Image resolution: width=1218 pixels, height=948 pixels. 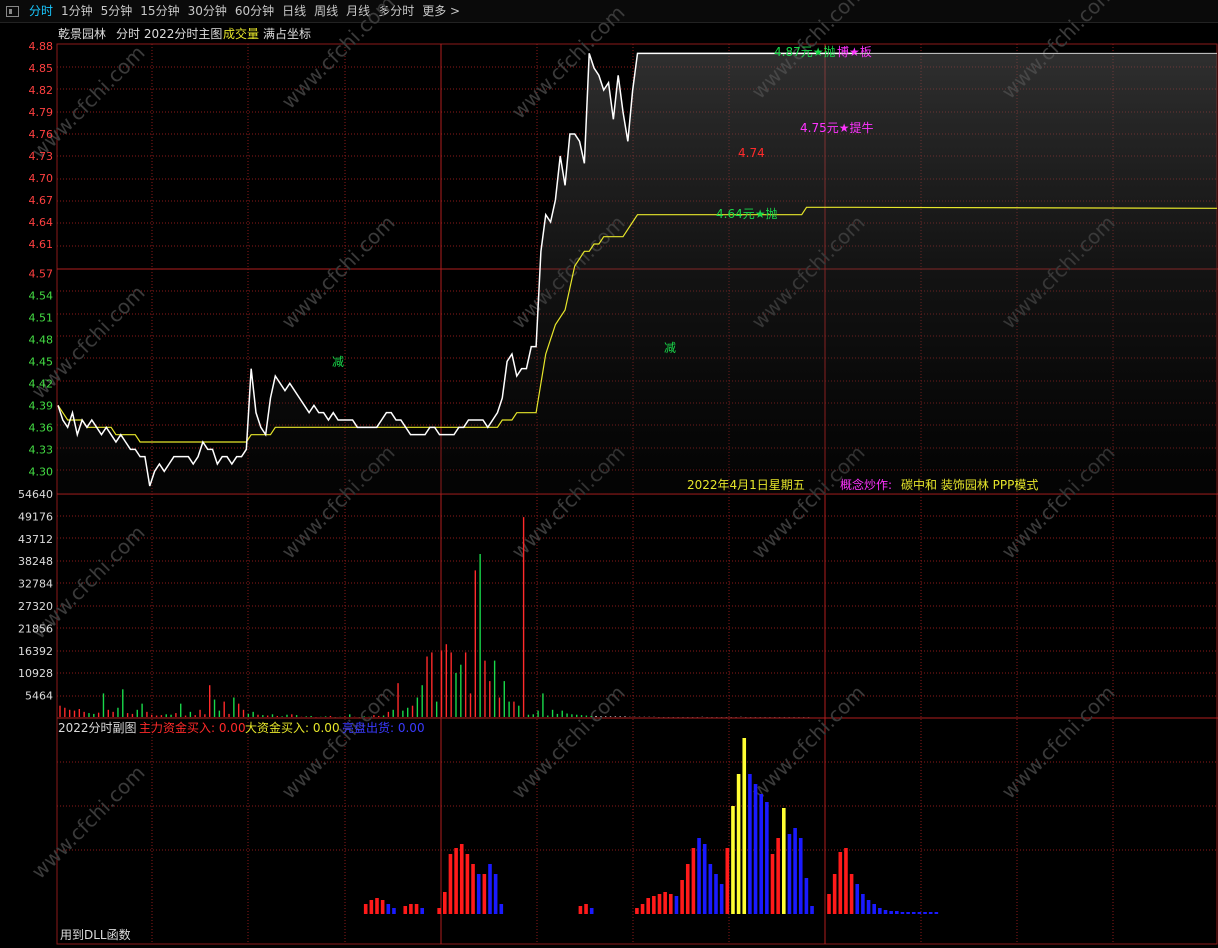 I want to click on main-chart-title: 分时 2022分时主图, so click(x=169, y=34).